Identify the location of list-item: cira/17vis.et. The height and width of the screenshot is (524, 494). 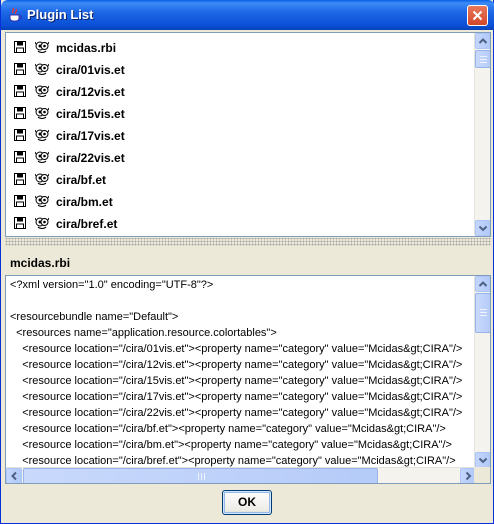
(241, 136).